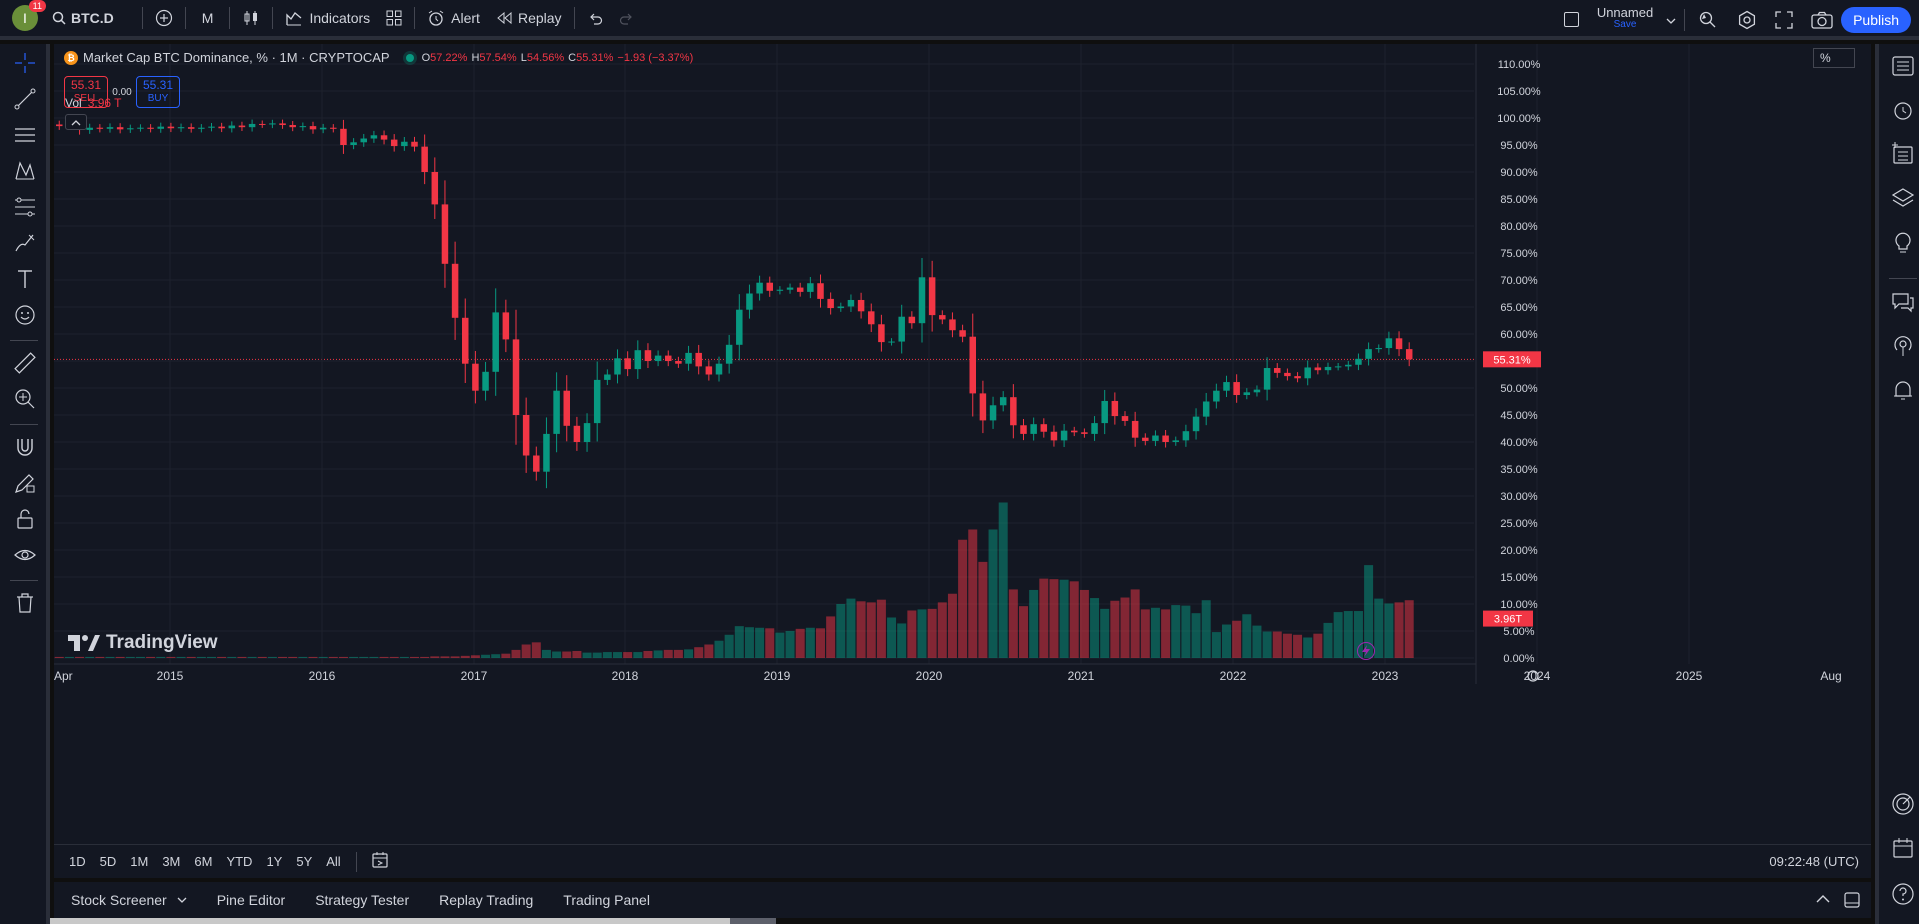 This screenshot has width=1919, height=924. I want to click on object-tree-button, so click(1903, 154).